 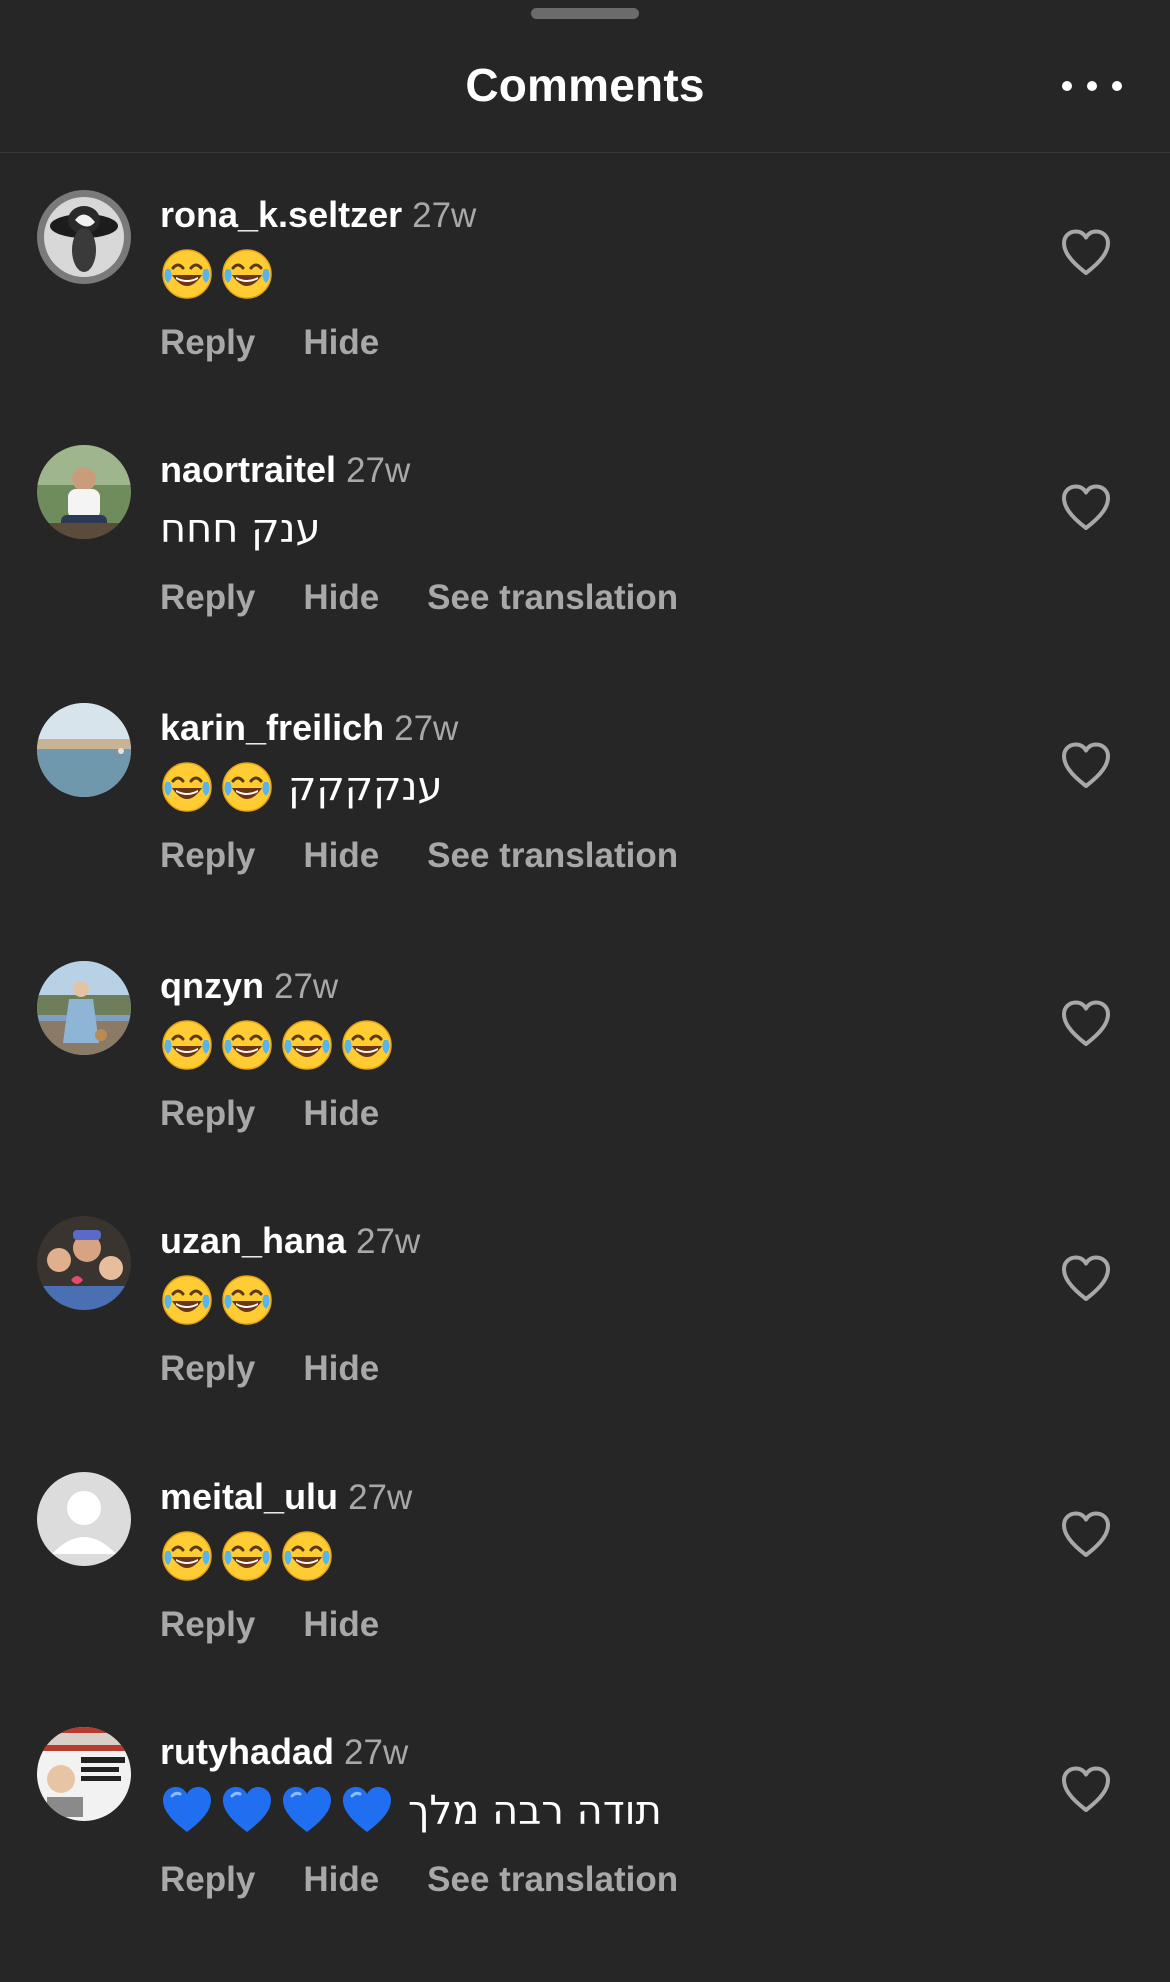 I want to click on comment-username: qnzyn, so click(x=212, y=985).